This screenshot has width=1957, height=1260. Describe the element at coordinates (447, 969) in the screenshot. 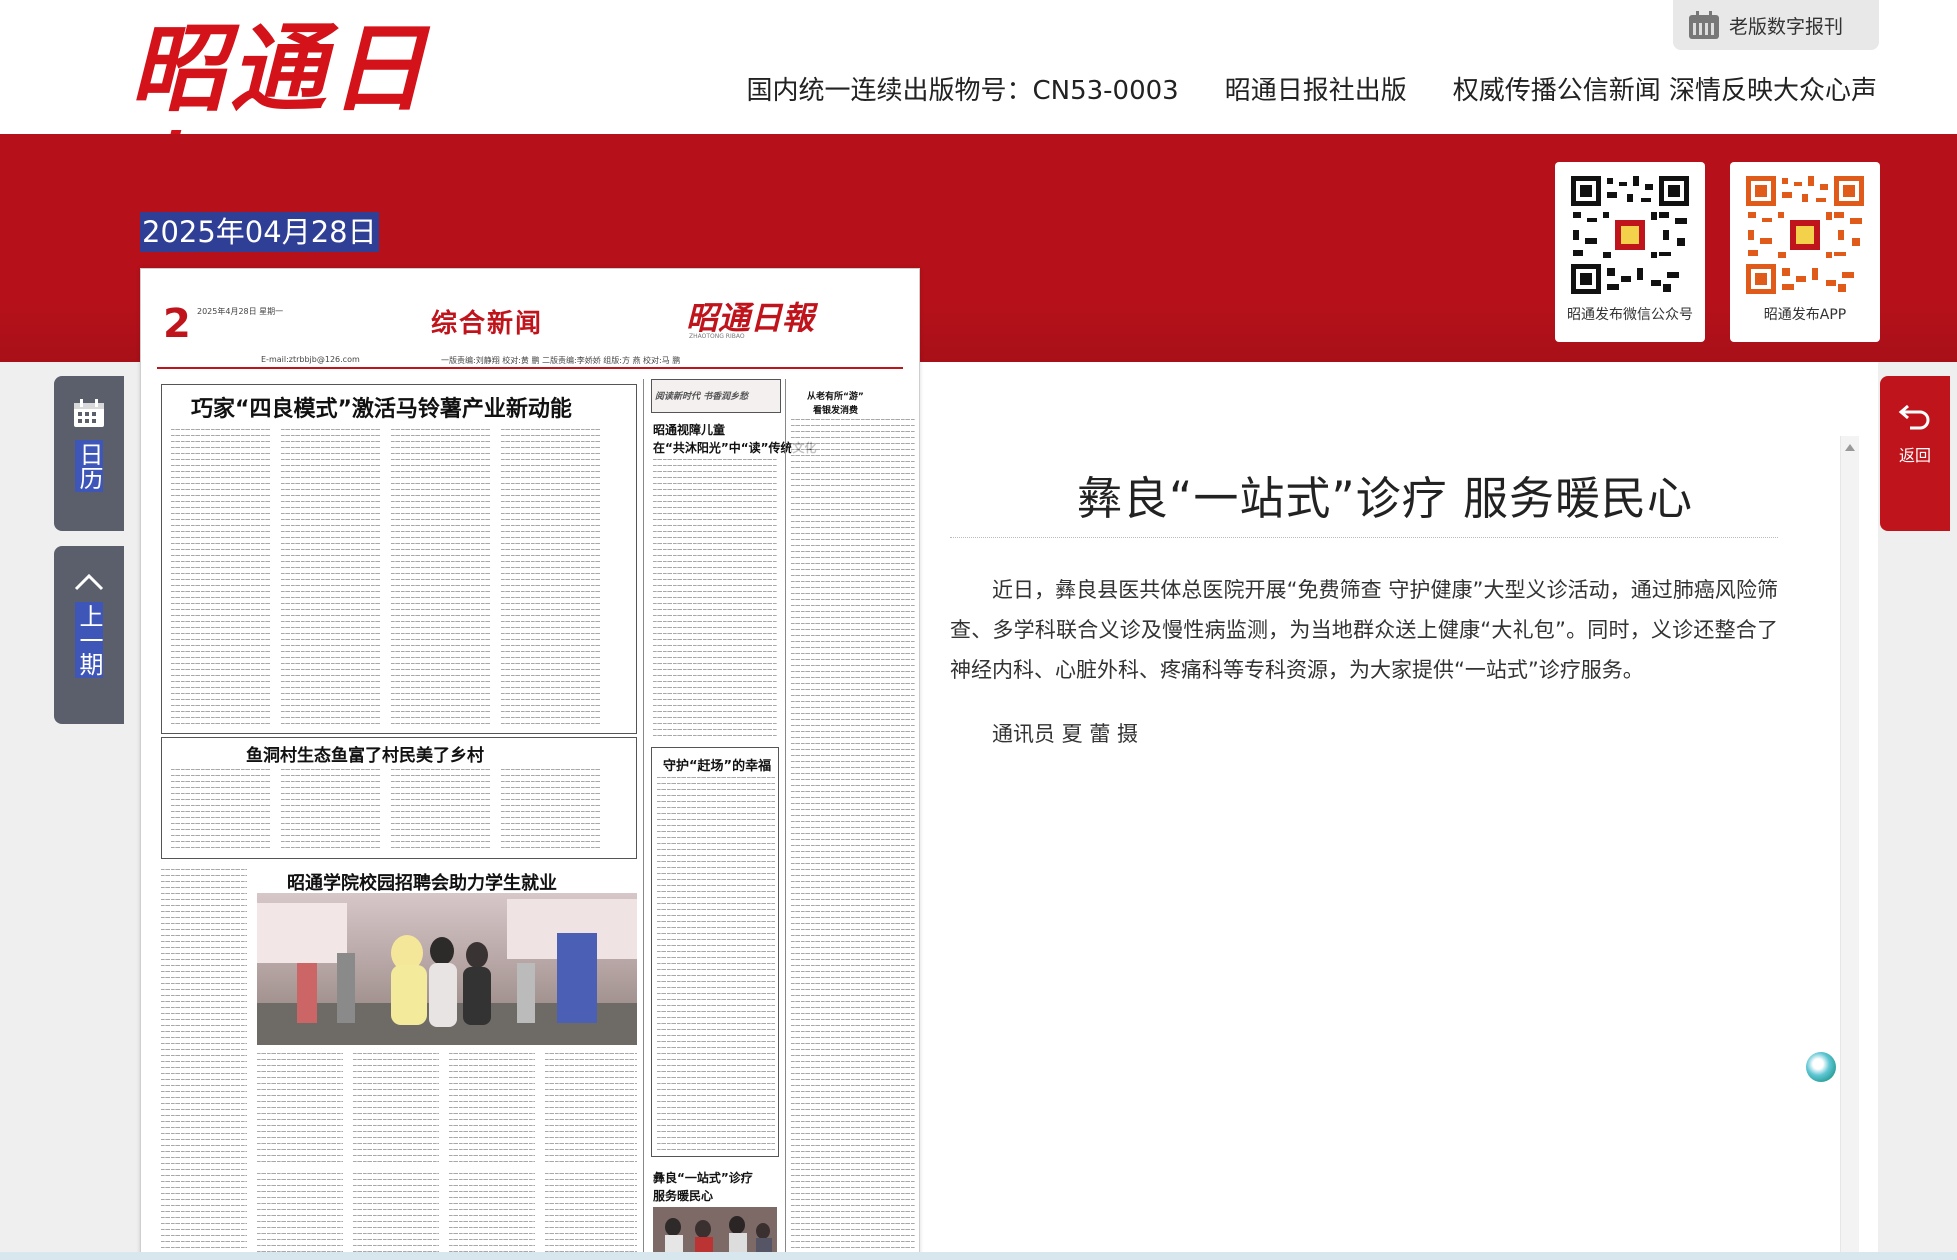

I see `recruit-photo` at that location.